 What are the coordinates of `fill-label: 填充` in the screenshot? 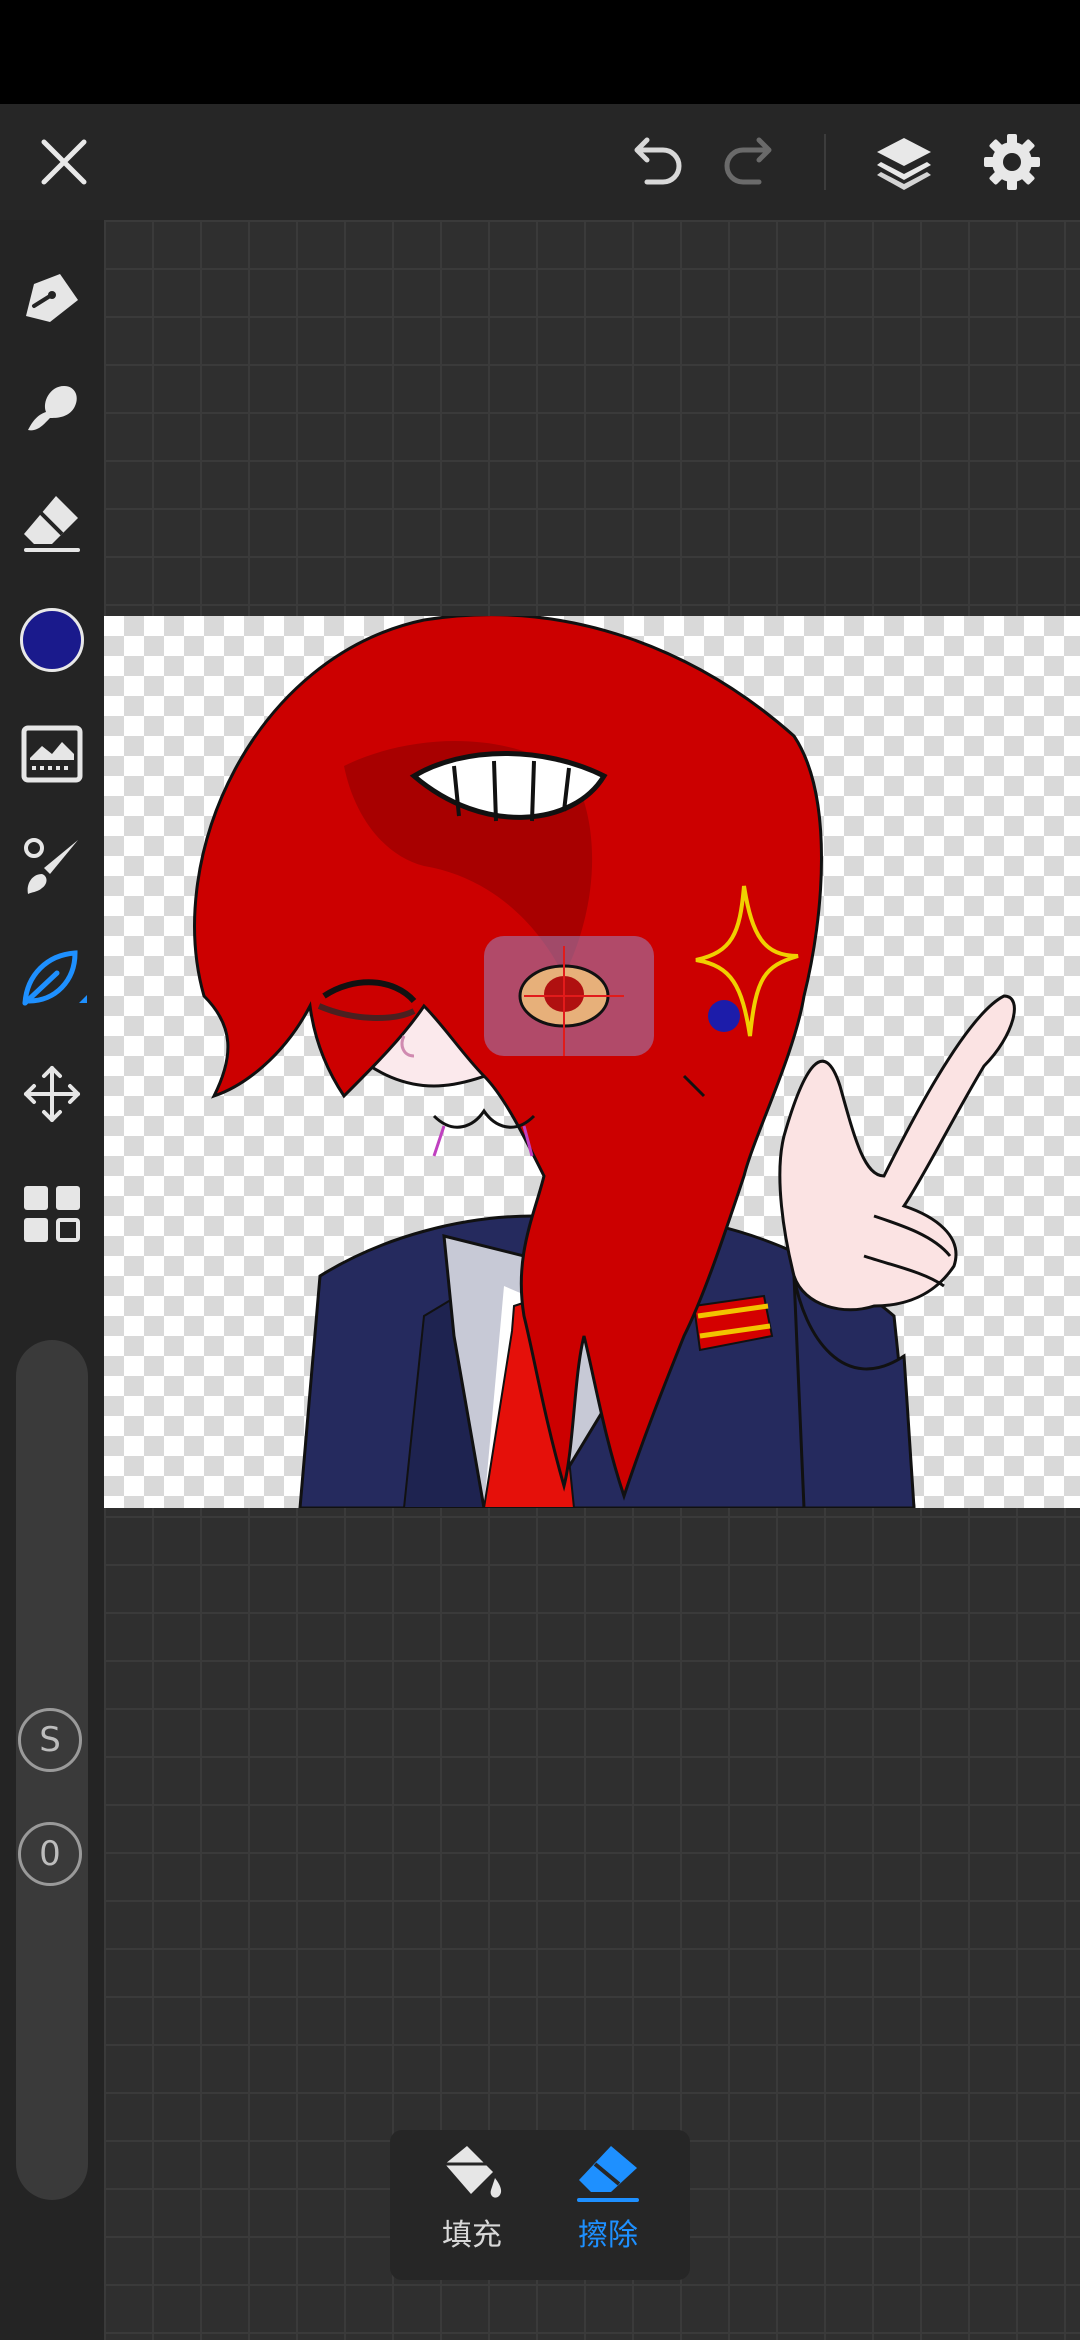 It's located at (472, 2235).